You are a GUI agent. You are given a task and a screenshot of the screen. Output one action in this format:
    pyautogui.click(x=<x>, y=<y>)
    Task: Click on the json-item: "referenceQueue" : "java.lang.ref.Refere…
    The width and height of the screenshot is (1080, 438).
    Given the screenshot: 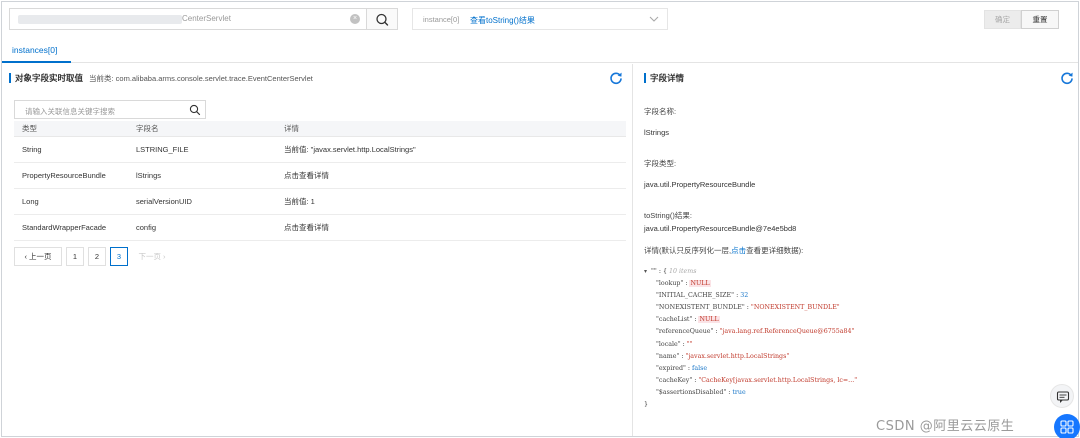 What is the action you would take?
    pyautogui.click(x=755, y=332)
    